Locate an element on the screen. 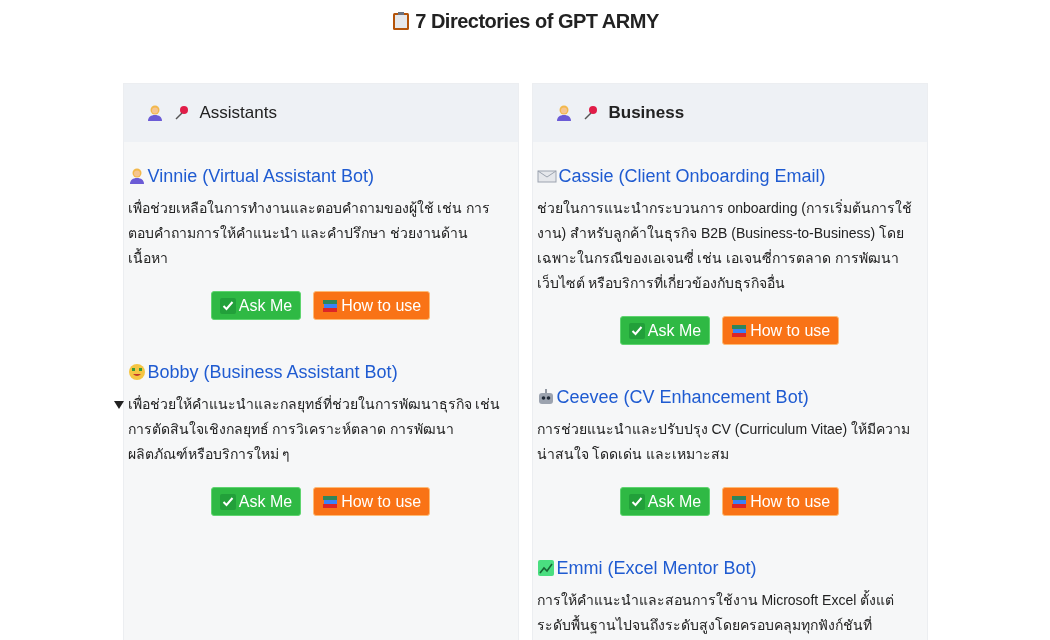  bot-description: เพื่อช่วยเหลือในการทำงานและตอบคำถามของผู้ใช้ เช่น การตอบคำถามการให้คำแนะนำ และคำปรึกษา ช่วยงานด้านเนื้อหา is located at coordinates (309, 233).